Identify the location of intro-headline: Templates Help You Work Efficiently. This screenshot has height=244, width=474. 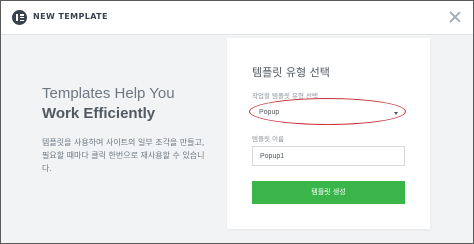
(108, 104).